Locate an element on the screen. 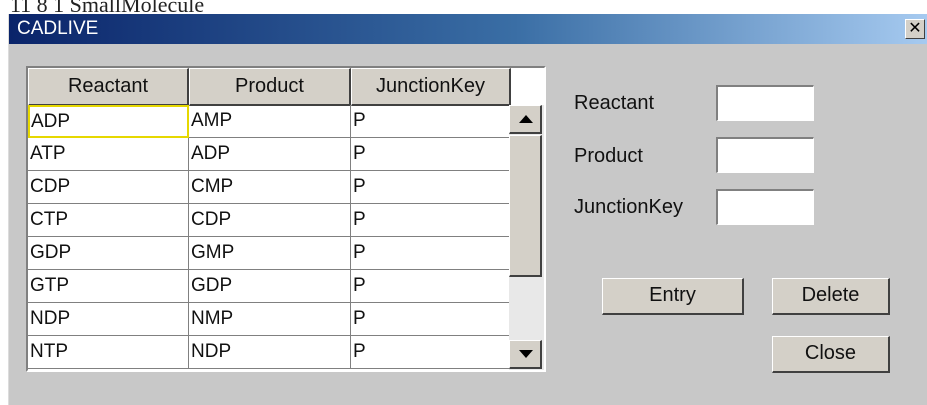 This screenshot has height=405, width=927. table-cell: GMP is located at coordinates (270, 253).